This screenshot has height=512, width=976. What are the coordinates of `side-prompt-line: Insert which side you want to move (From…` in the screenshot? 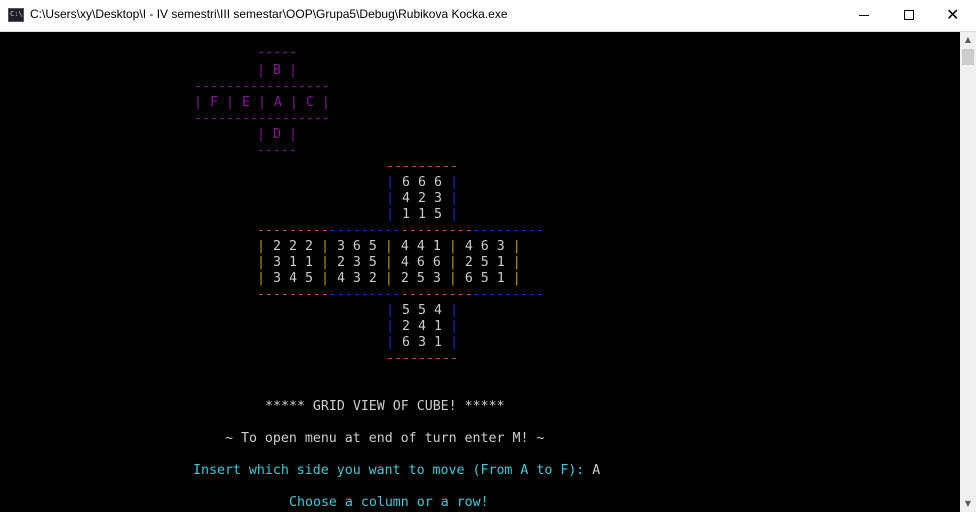 It's located at (396, 471).